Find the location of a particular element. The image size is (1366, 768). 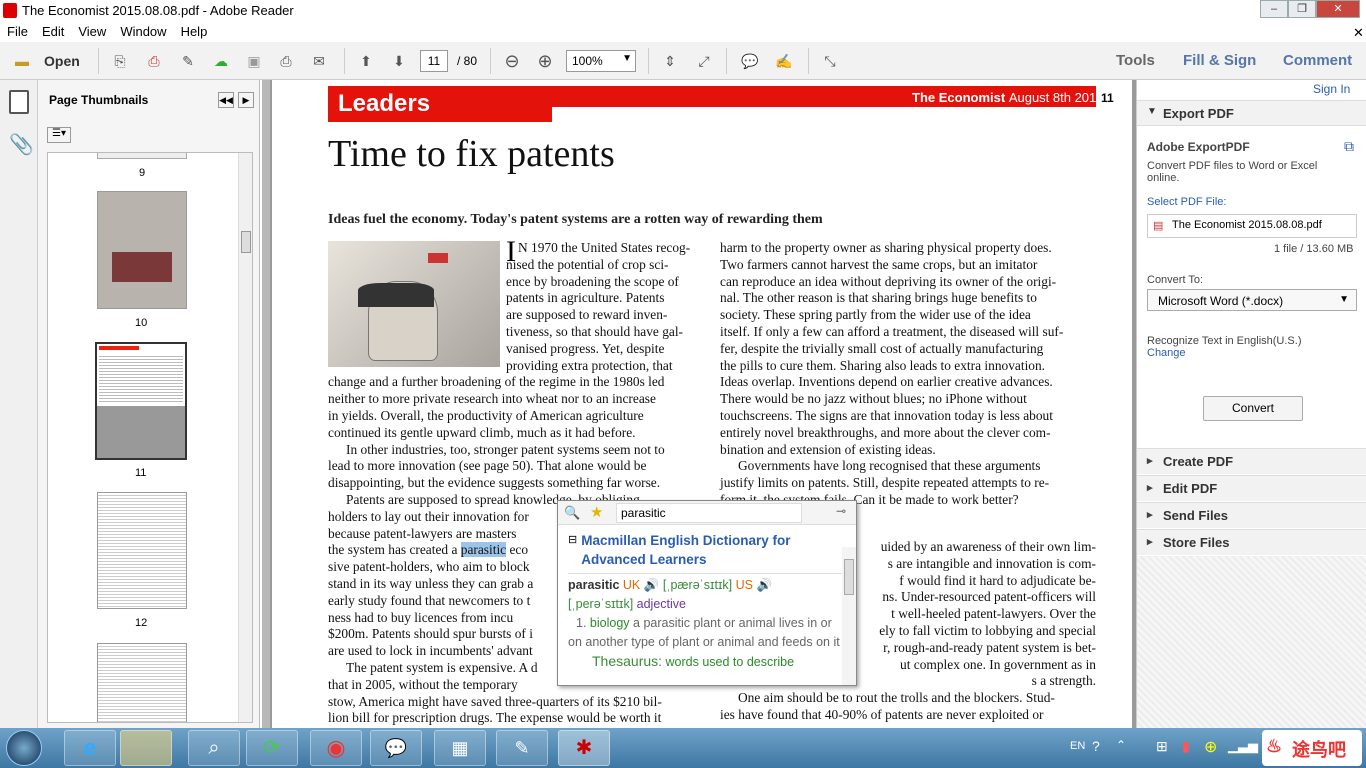

tray-app-icon: ▮ is located at coordinates (1186, 746).